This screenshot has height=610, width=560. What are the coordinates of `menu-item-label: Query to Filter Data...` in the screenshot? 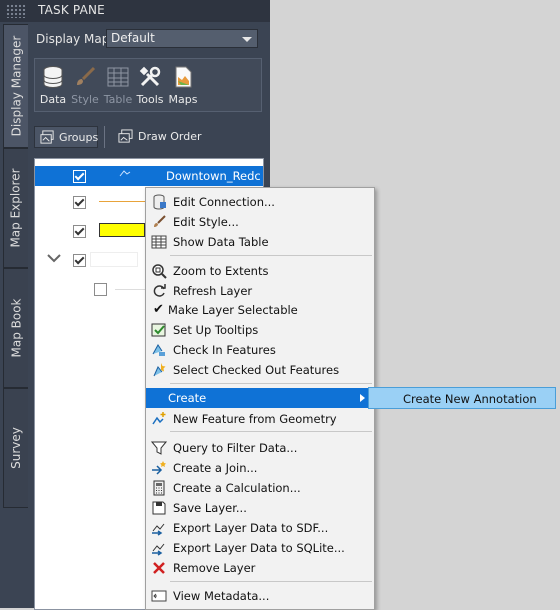 It's located at (235, 448).